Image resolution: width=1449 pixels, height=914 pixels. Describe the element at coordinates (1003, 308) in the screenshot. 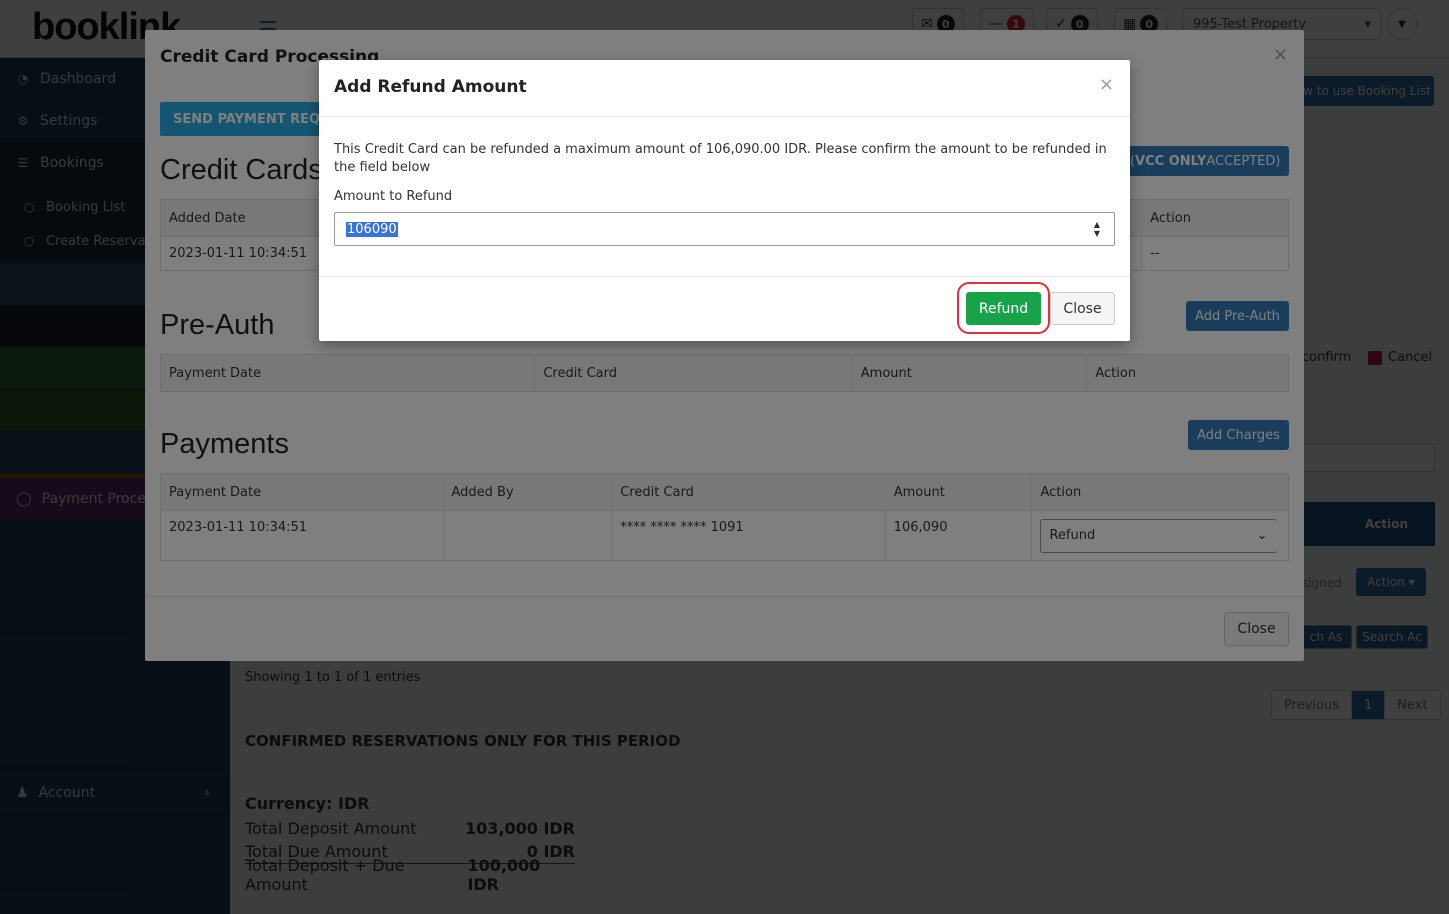

I see `refund-button: Refund` at that location.